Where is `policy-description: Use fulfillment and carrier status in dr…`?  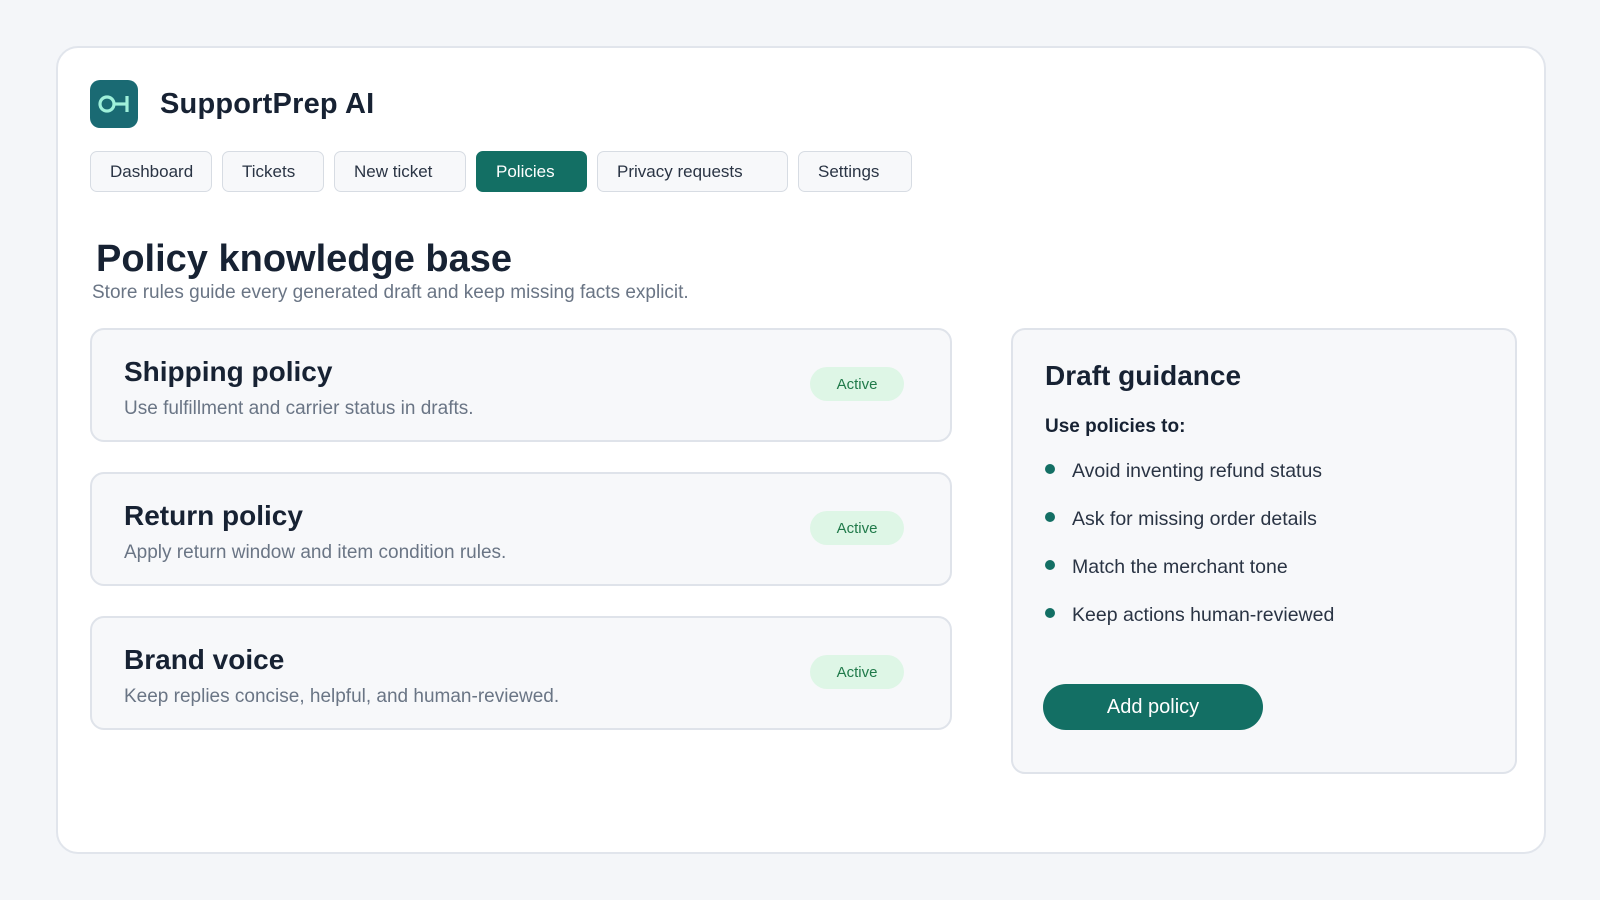 policy-description: Use fulfillment and carrier status in dr… is located at coordinates (299, 408).